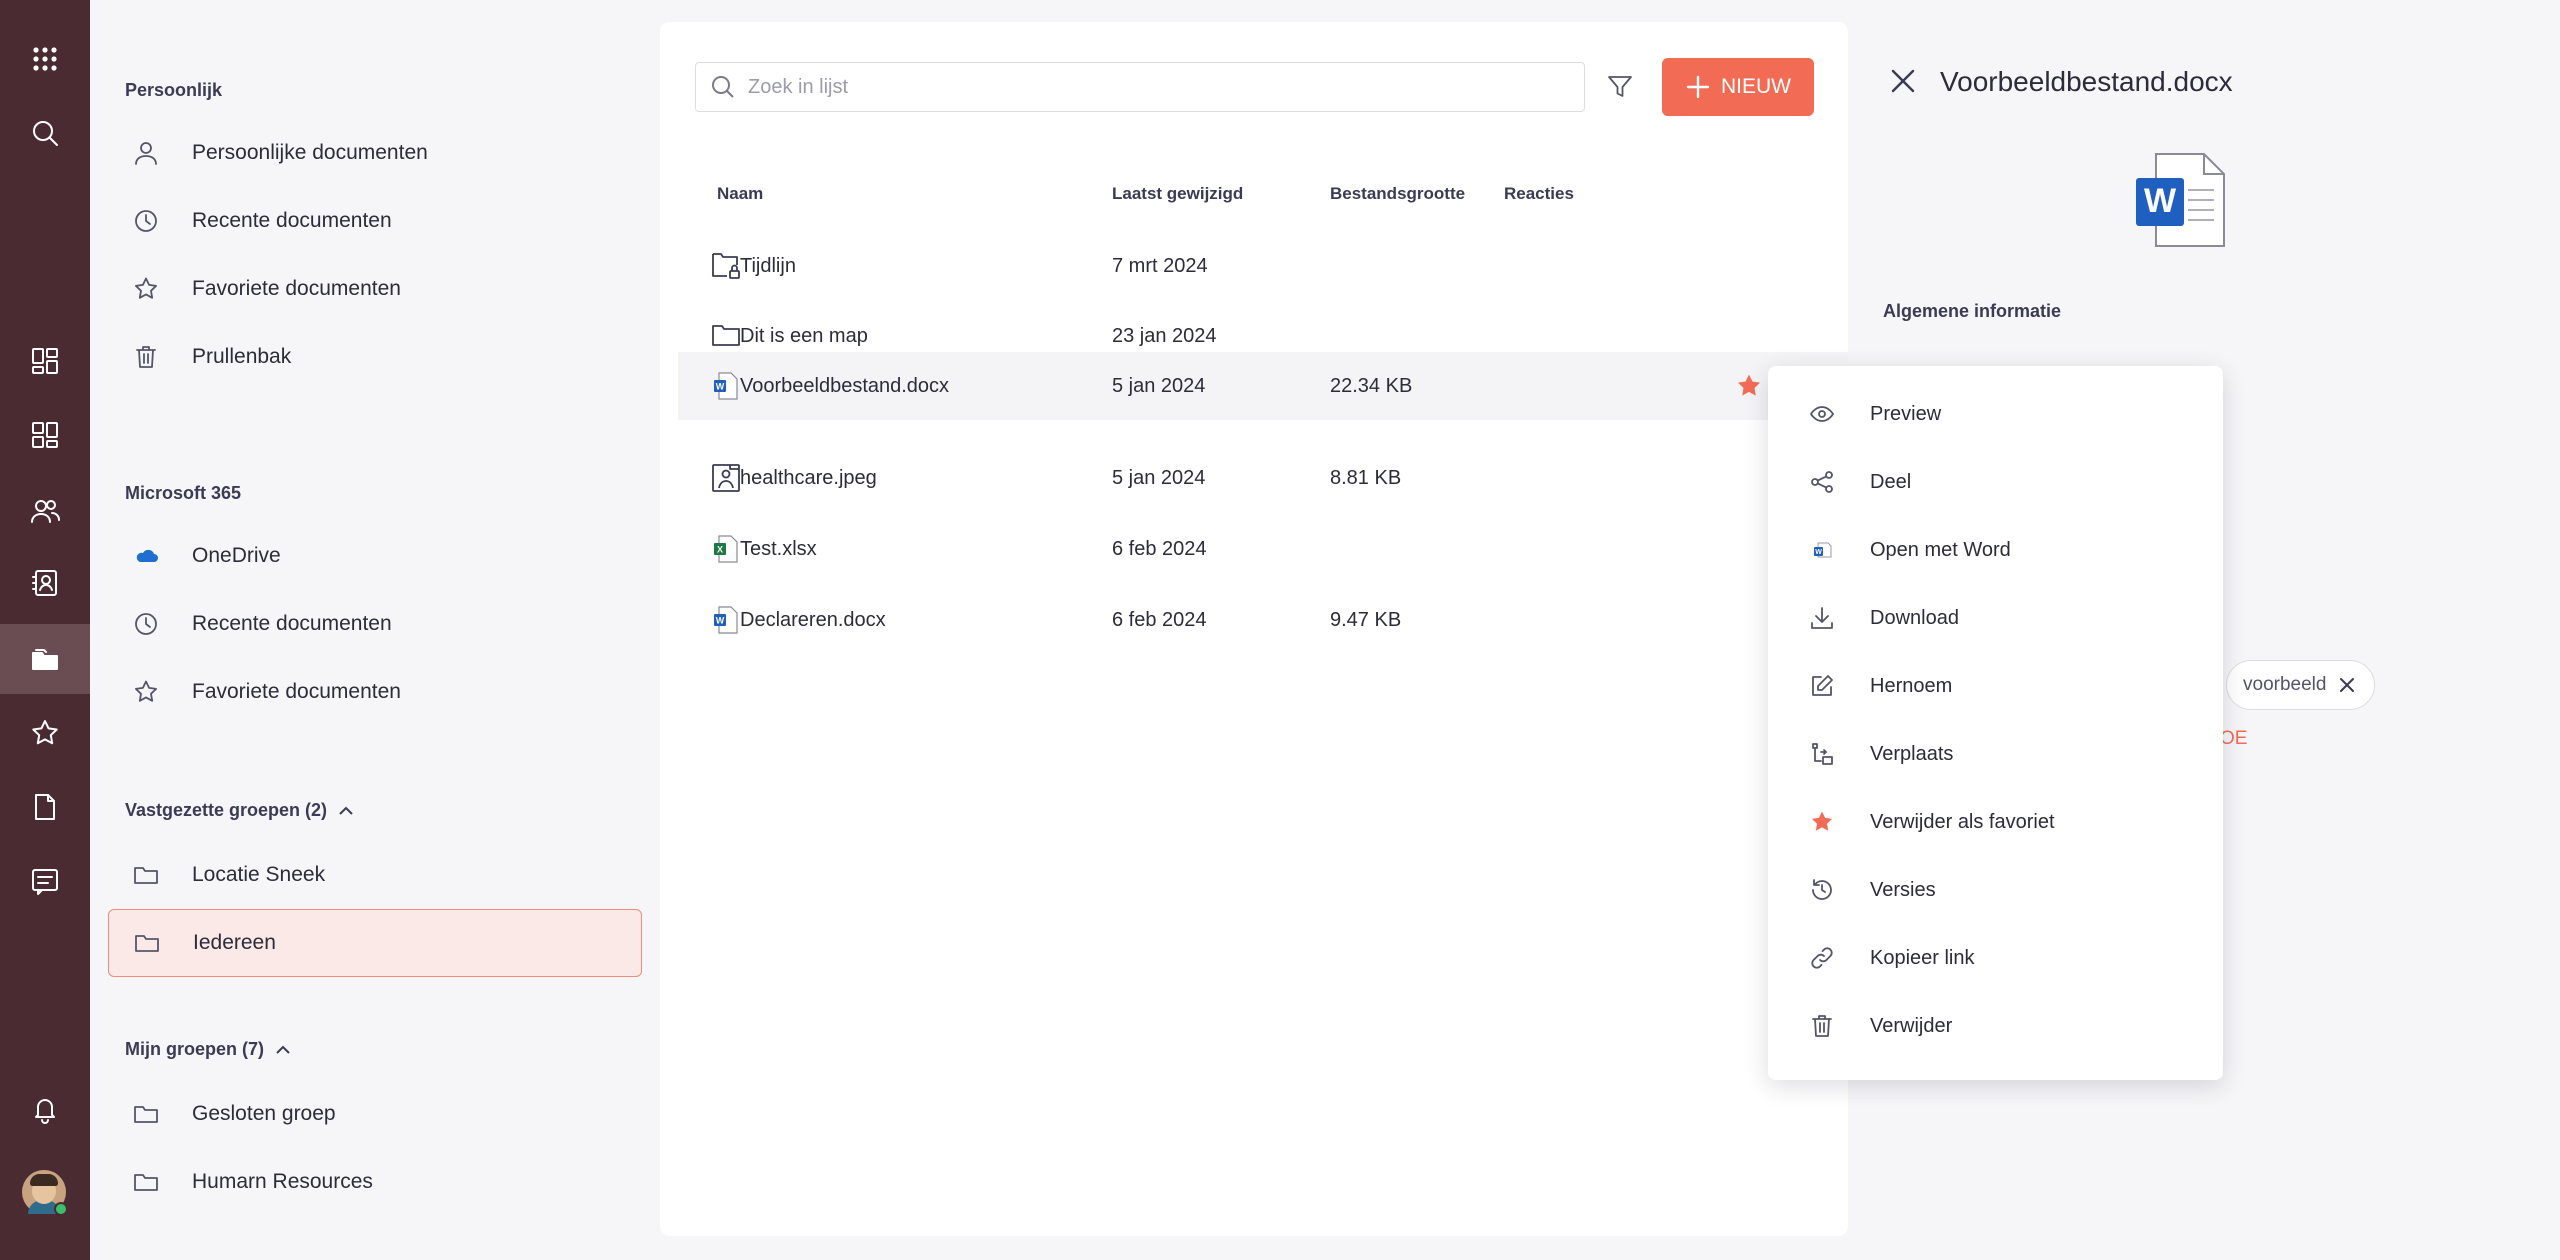 The image size is (2560, 1260). I want to click on section-pinned-groups: Vastgezette groepen (2), so click(240, 810).